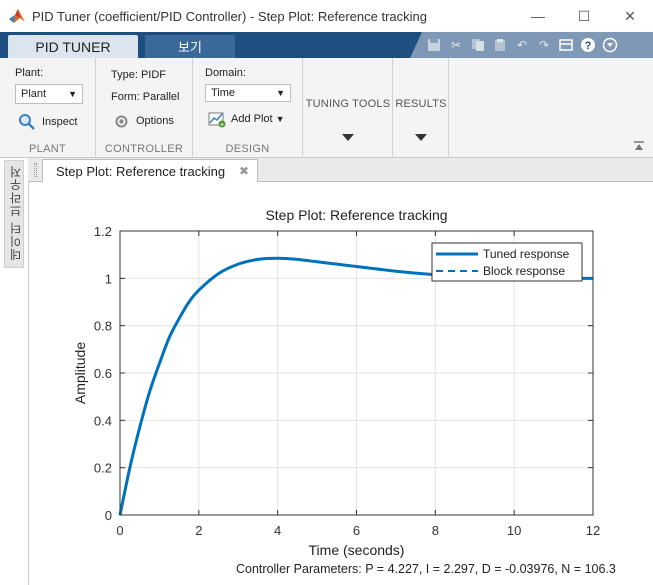  I want to click on y-tick-label: 0.2, so click(103, 468).